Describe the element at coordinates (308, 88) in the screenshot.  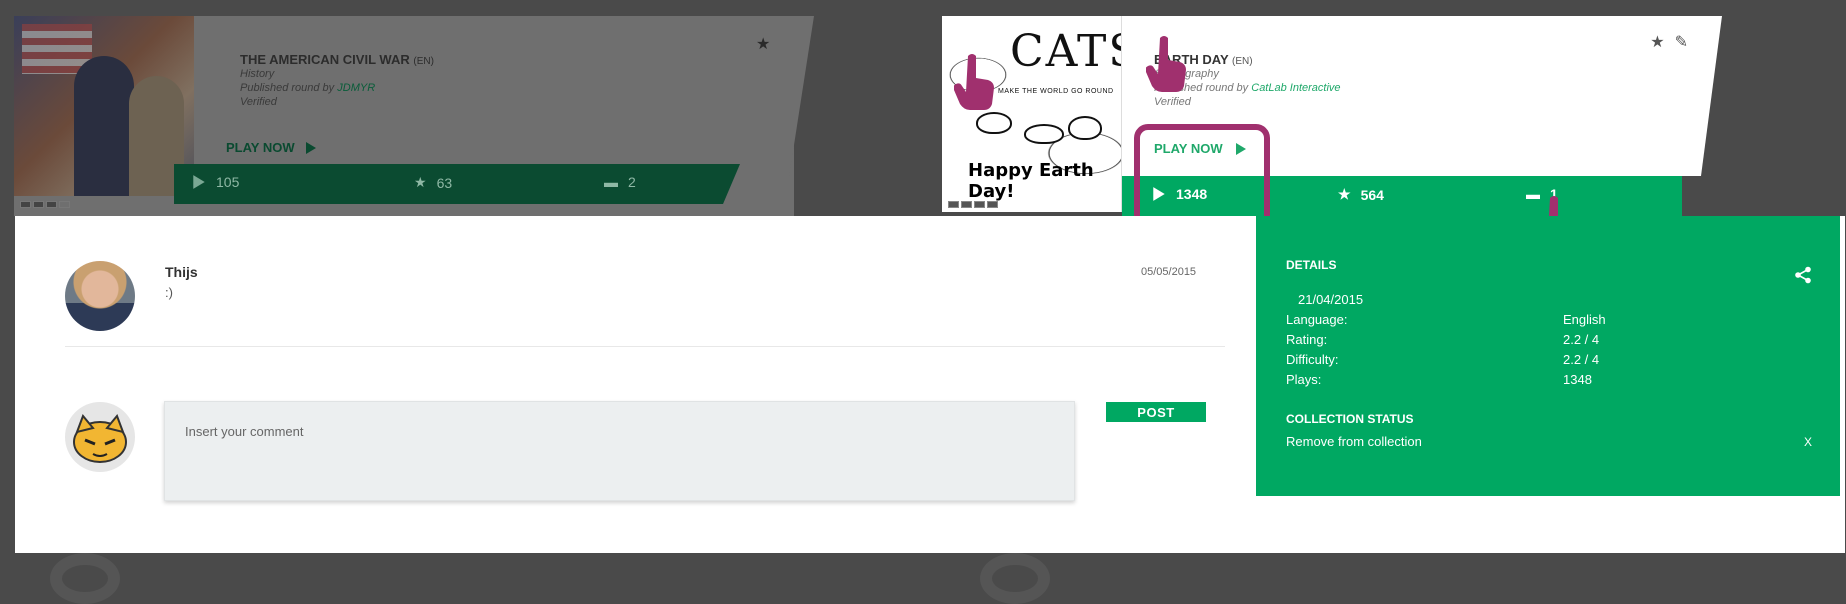
I see `quiz-publisher: Published round by JDMYR` at that location.